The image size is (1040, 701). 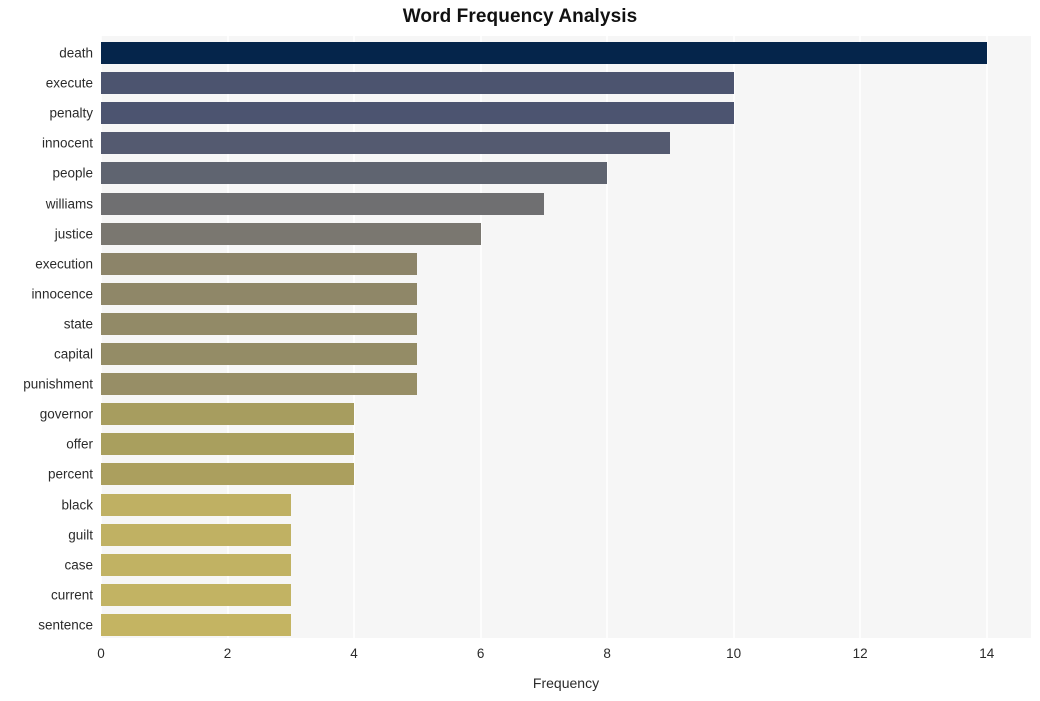 I want to click on y-tick-label-execution: execution, so click(x=64, y=264).